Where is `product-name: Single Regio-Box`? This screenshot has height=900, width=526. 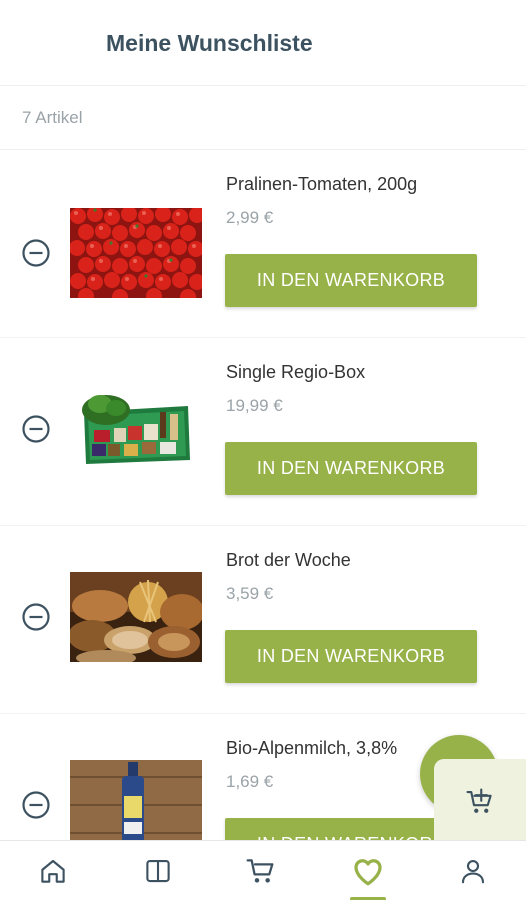
product-name: Single Regio-Box is located at coordinates (295, 372).